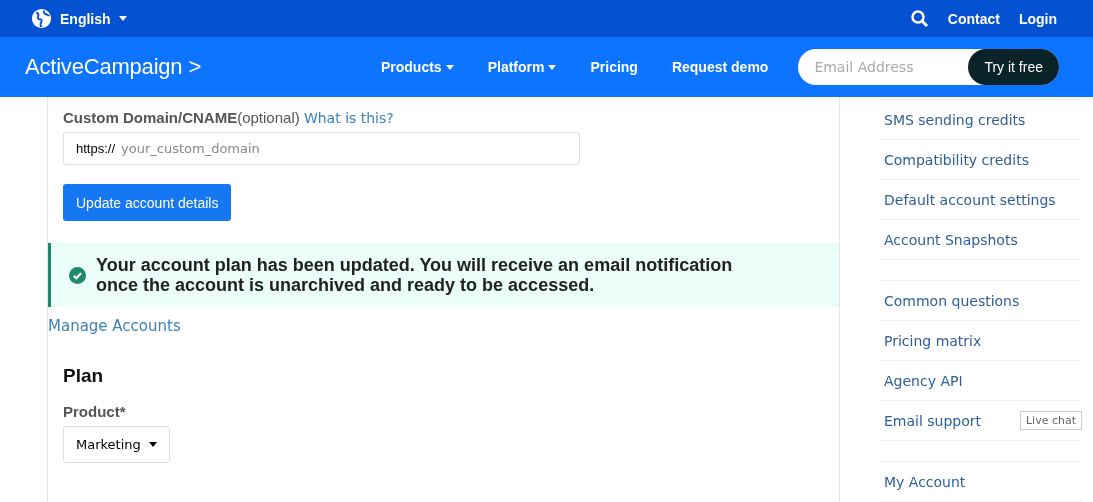 This screenshot has height=502, width=1093. Describe the element at coordinates (116, 444) in the screenshot. I see `product-dropdown: Marketing` at that location.